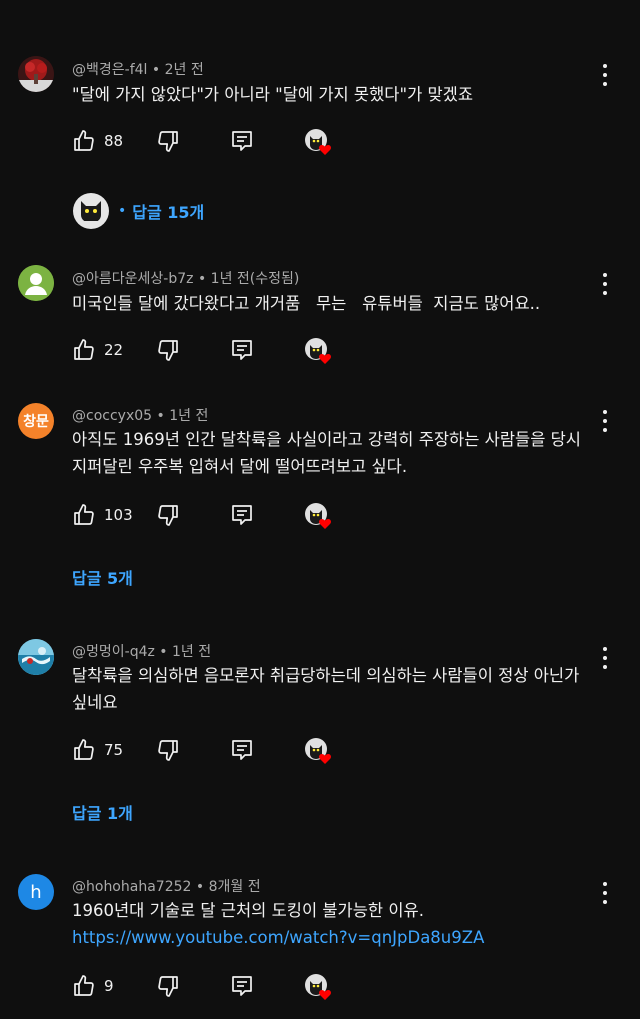 The width and height of the screenshot is (640, 1019). I want to click on comment-actions: 22, so click(222, 350).